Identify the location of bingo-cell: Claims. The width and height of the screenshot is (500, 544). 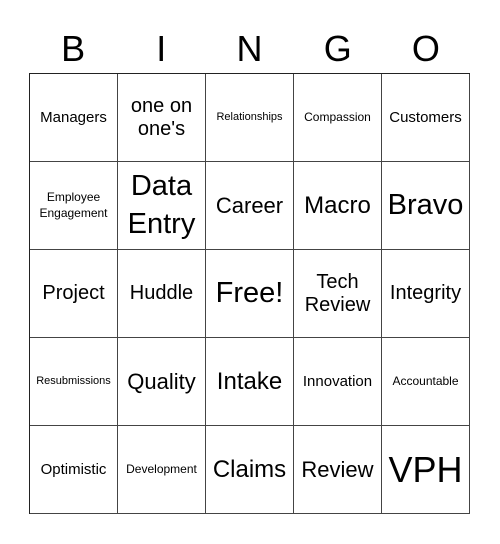
(250, 470).